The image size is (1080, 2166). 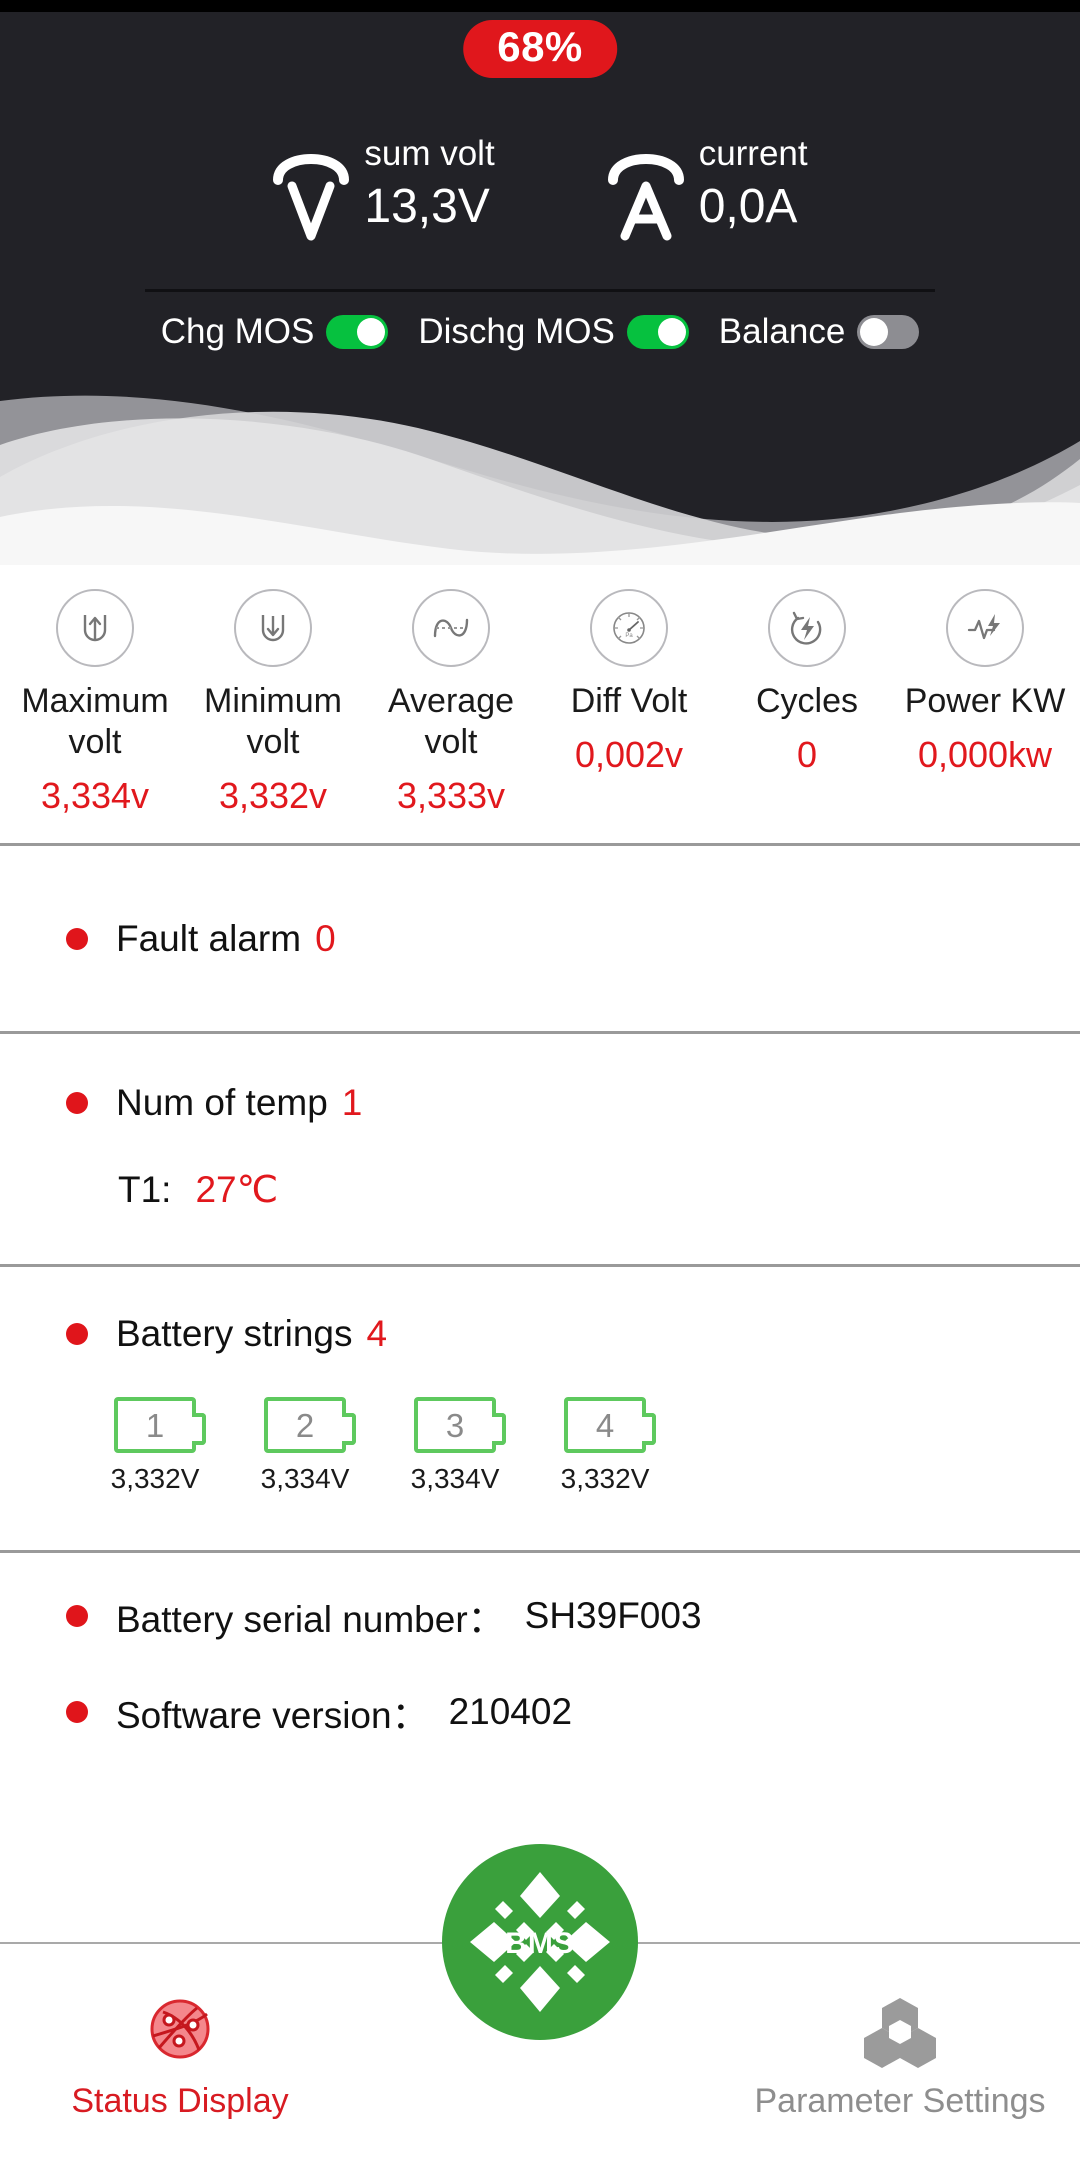 What do you see at coordinates (273, 628) in the screenshot?
I see `min-volt-icon` at bounding box center [273, 628].